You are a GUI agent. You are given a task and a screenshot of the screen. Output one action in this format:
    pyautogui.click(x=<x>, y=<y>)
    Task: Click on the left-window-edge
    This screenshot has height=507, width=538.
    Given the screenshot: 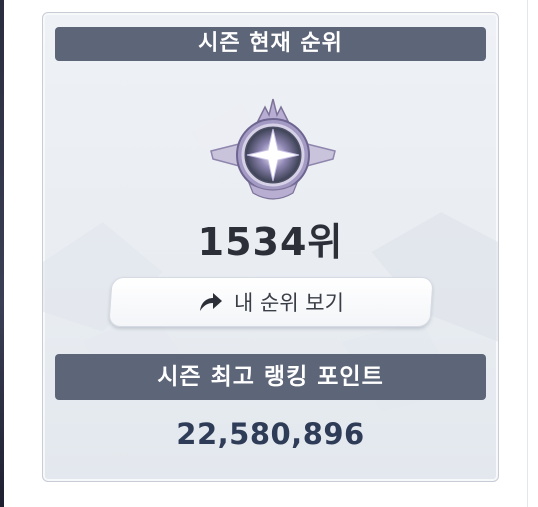 What is the action you would take?
    pyautogui.click(x=2, y=253)
    